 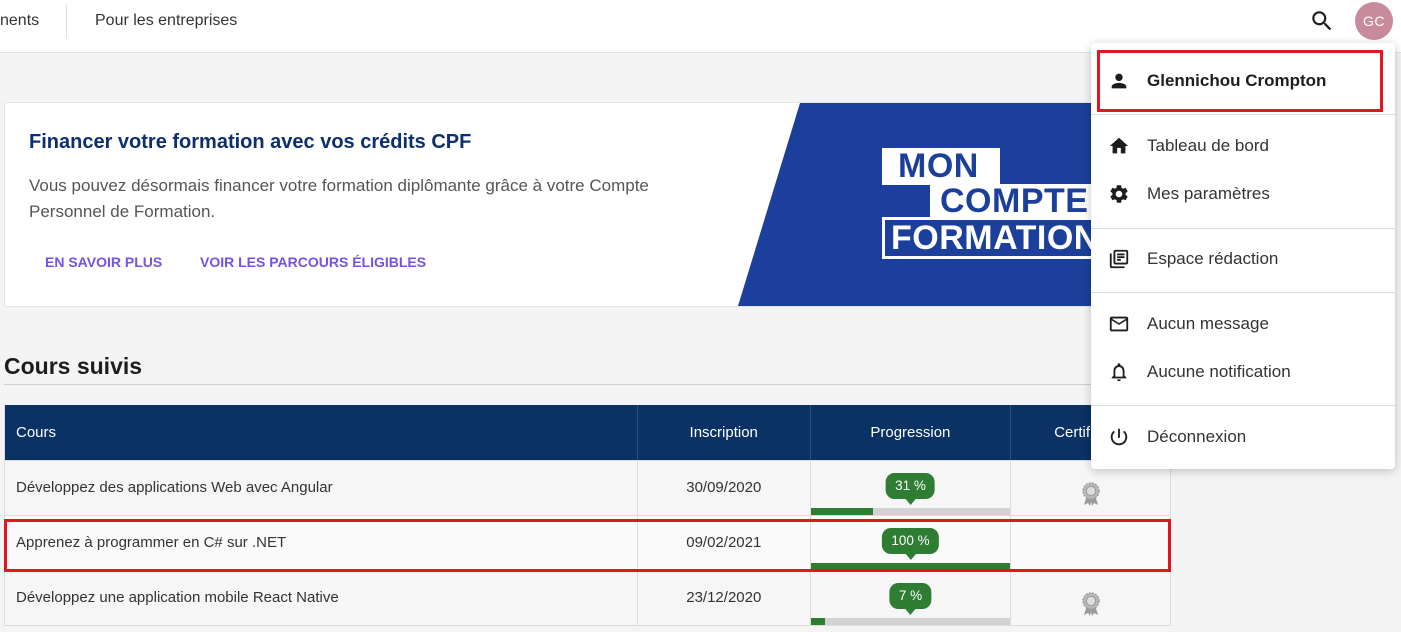 What do you see at coordinates (723, 598) in the screenshot?
I see `enrollment-date: 23/12/2020` at bounding box center [723, 598].